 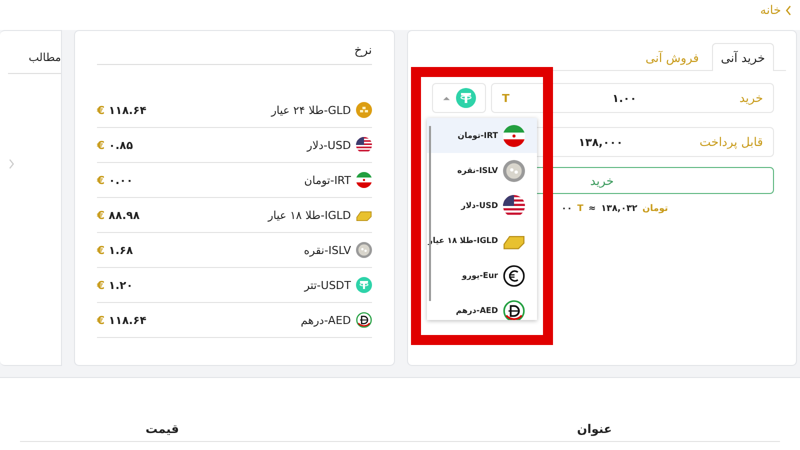 What do you see at coordinates (325, 320) in the screenshot?
I see `currency-name: AED-درهم` at bounding box center [325, 320].